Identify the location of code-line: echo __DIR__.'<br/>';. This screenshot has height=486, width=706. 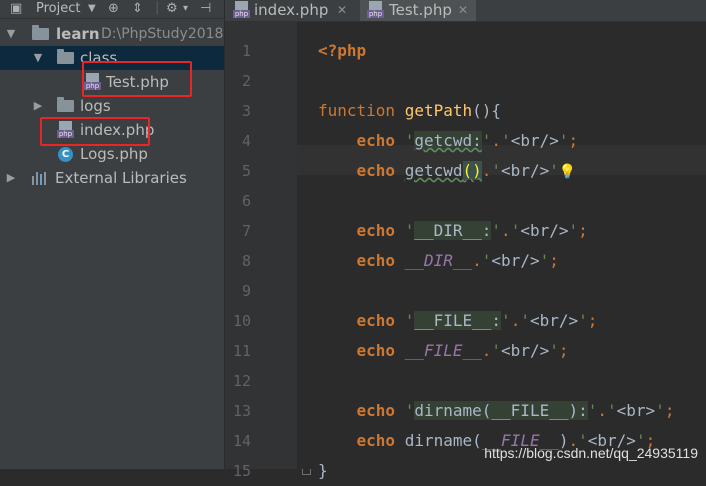
(438, 261).